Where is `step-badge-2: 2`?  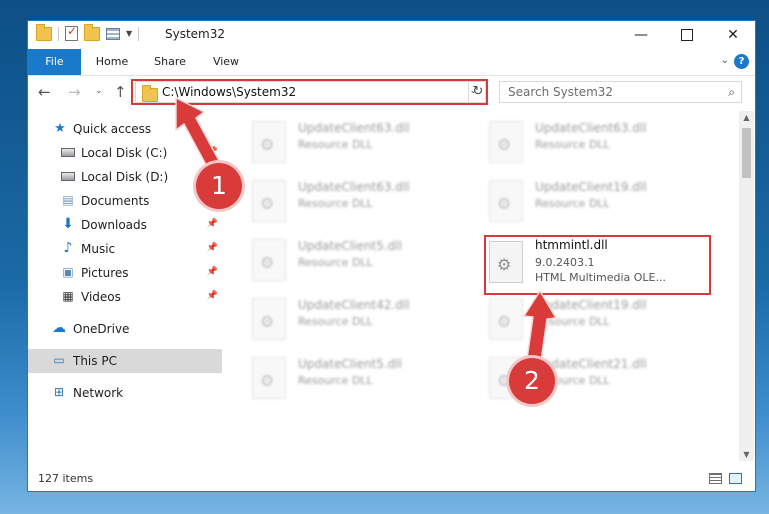 step-badge-2: 2 is located at coordinates (532, 381).